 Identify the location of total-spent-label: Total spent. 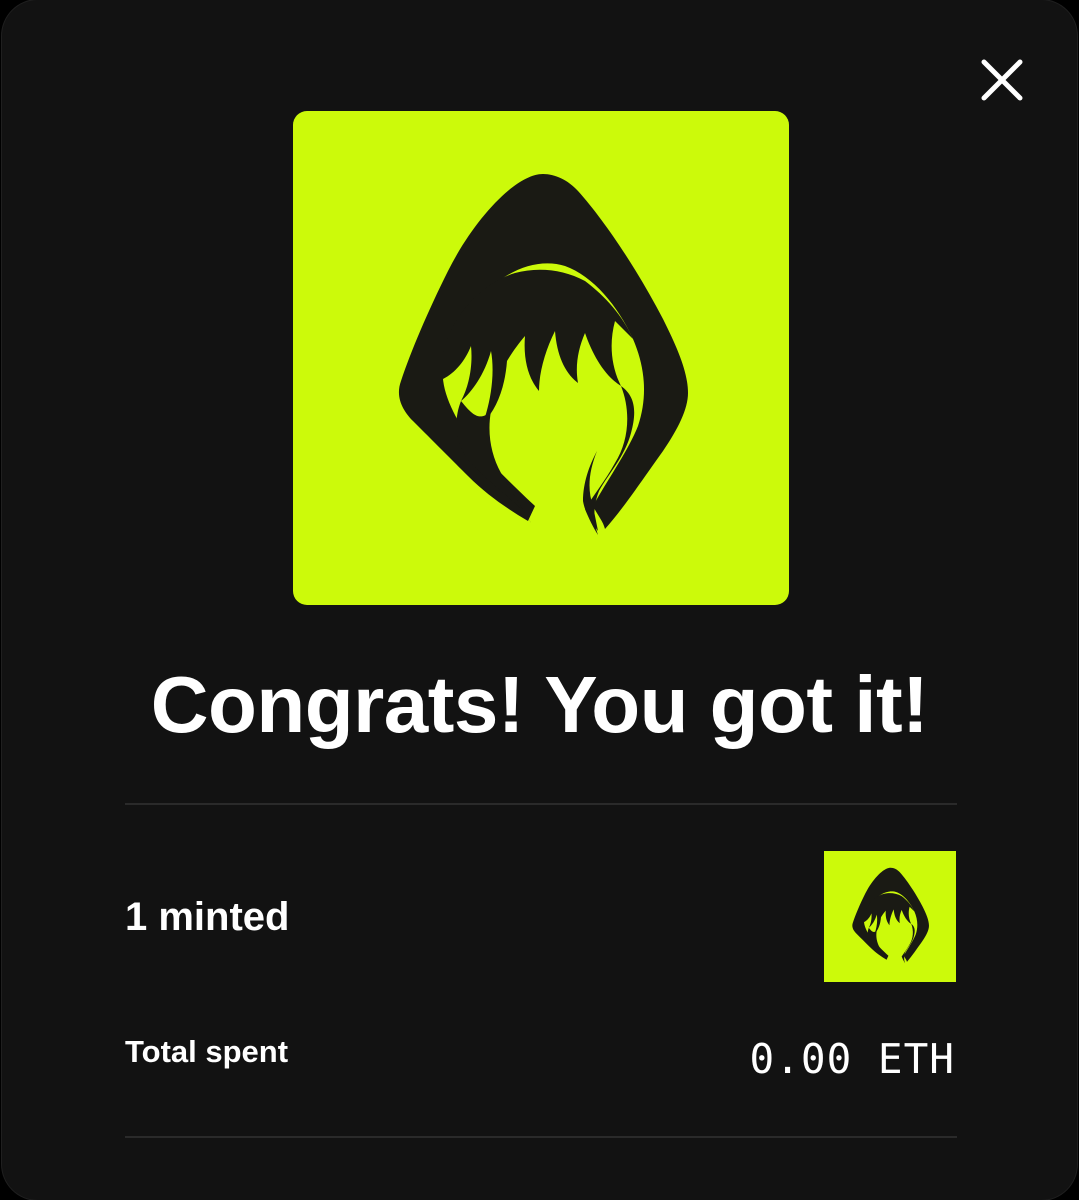
(207, 1051).